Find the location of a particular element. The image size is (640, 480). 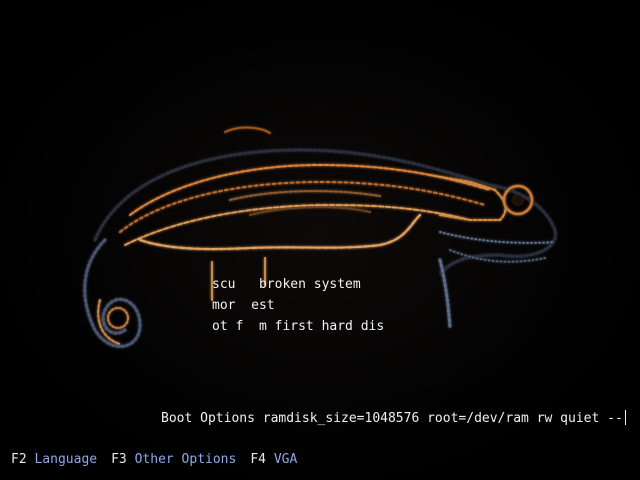

fkey-language-key: F2 is located at coordinates (19, 459).